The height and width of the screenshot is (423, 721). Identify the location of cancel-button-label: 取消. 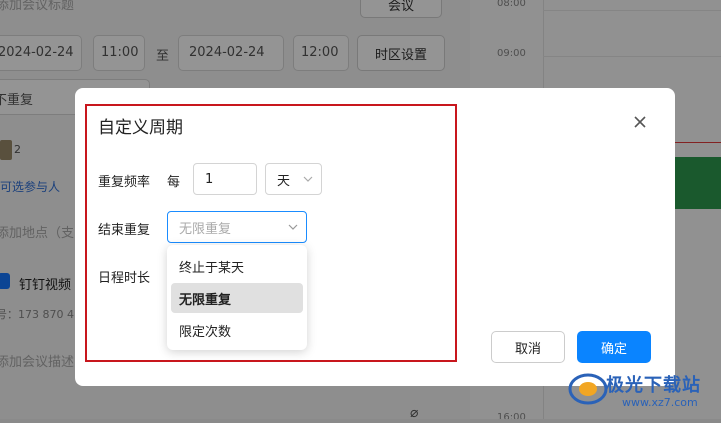
(527, 349).